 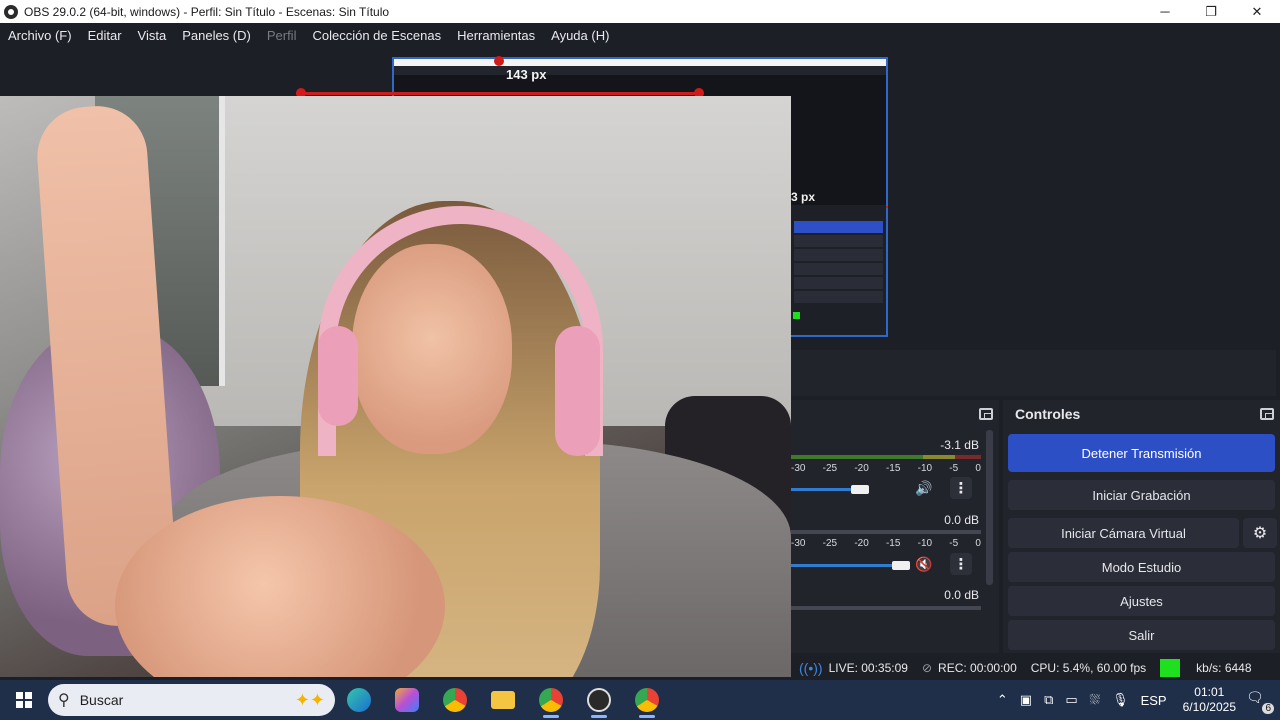 What do you see at coordinates (1071, 700) in the screenshot?
I see `network-icon: ▭` at bounding box center [1071, 700].